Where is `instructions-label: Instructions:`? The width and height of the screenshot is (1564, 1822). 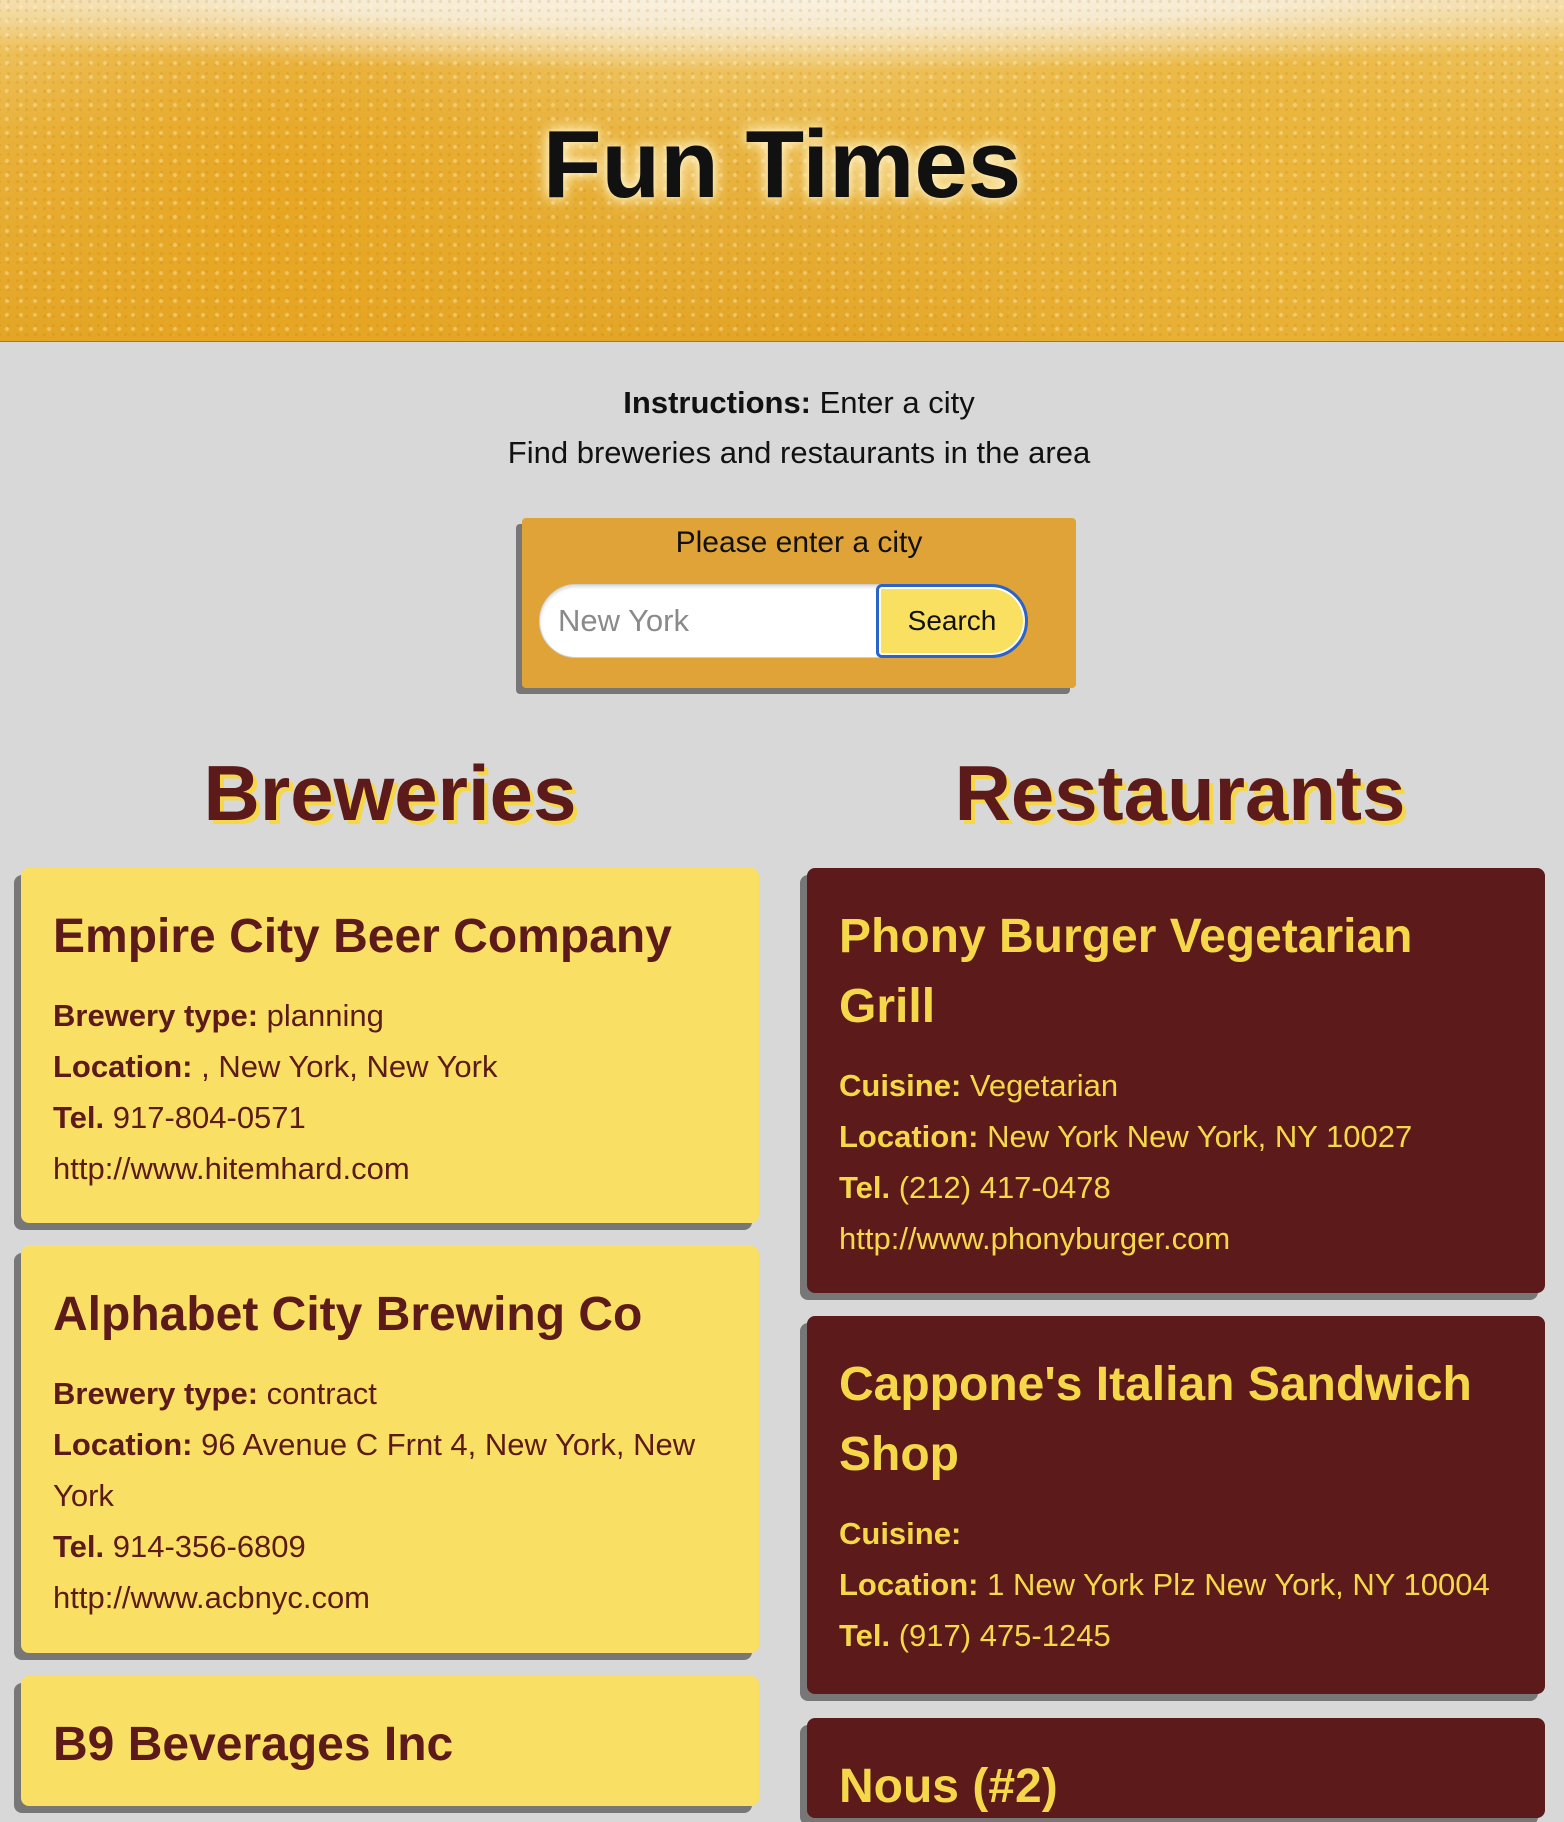 instructions-label: Instructions: is located at coordinates (717, 402).